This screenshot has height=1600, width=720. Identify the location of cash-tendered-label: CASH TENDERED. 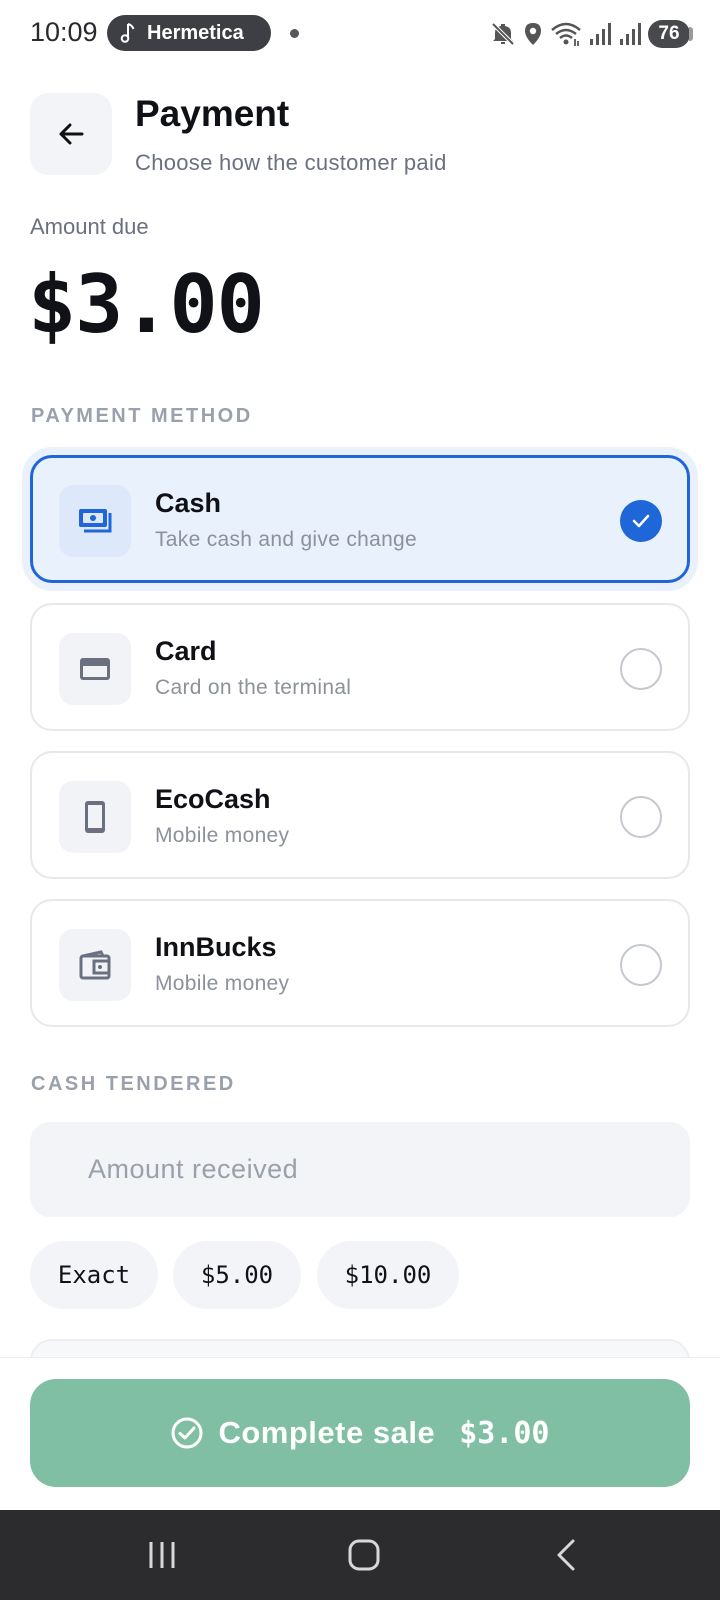
(133, 1084).